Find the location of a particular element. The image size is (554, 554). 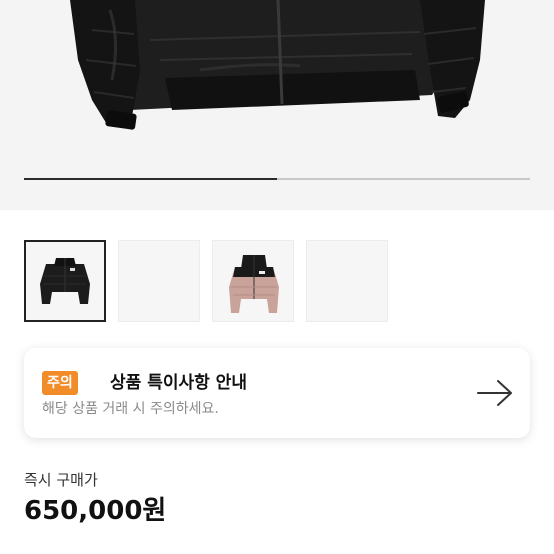

product-notice-card: 주의 상품 특이사항 안내 해당 상품 거래 시 주의하세요. is located at coordinates (277, 393).